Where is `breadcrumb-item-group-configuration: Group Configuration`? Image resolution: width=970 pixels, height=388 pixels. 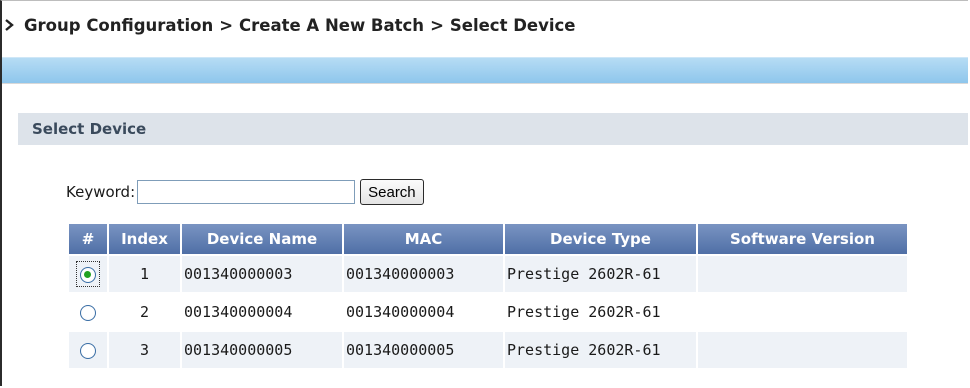
breadcrumb-item-group-configuration: Group Configuration is located at coordinates (118, 25).